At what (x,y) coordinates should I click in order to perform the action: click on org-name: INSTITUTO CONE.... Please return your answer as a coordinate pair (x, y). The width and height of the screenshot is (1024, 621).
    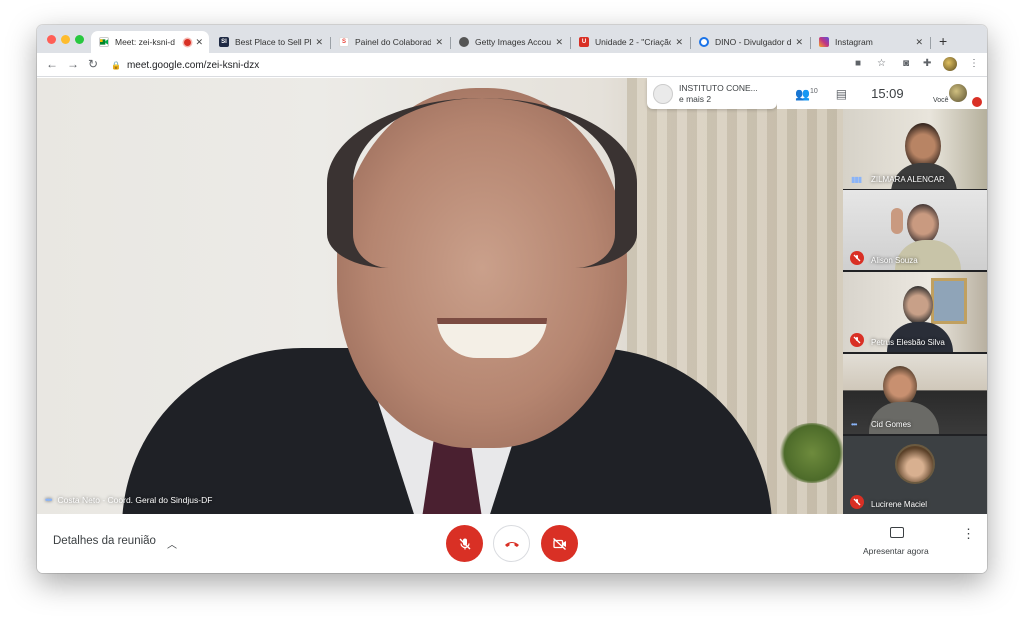
    Looking at the image, I should click on (718, 87).